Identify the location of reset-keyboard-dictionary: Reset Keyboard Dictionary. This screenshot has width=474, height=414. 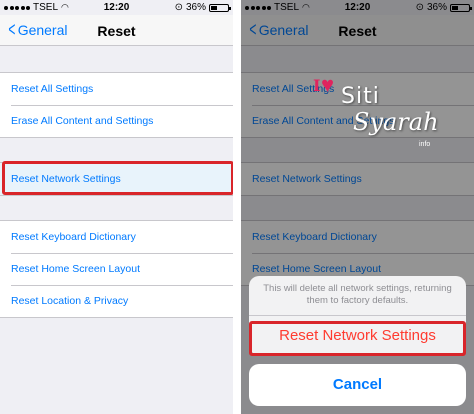
(116, 237).